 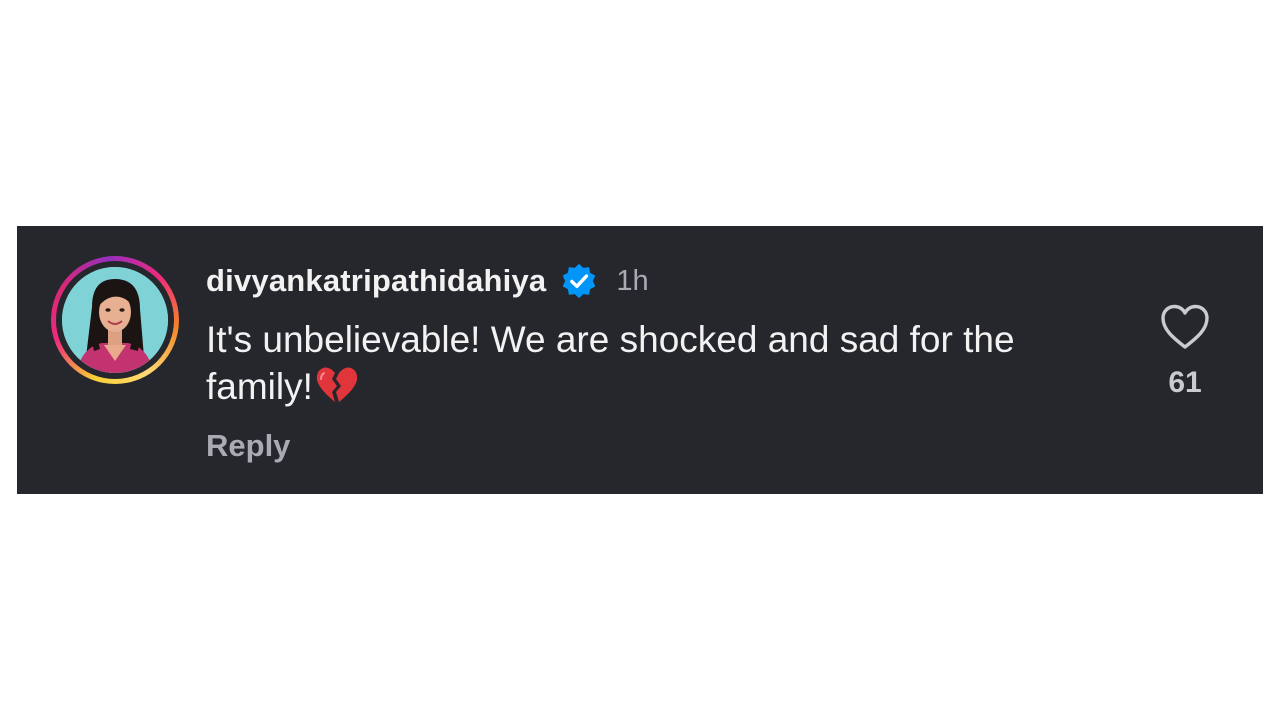 What do you see at coordinates (1185, 327) in the screenshot?
I see `heart-outline-icon` at bounding box center [1185, 327].